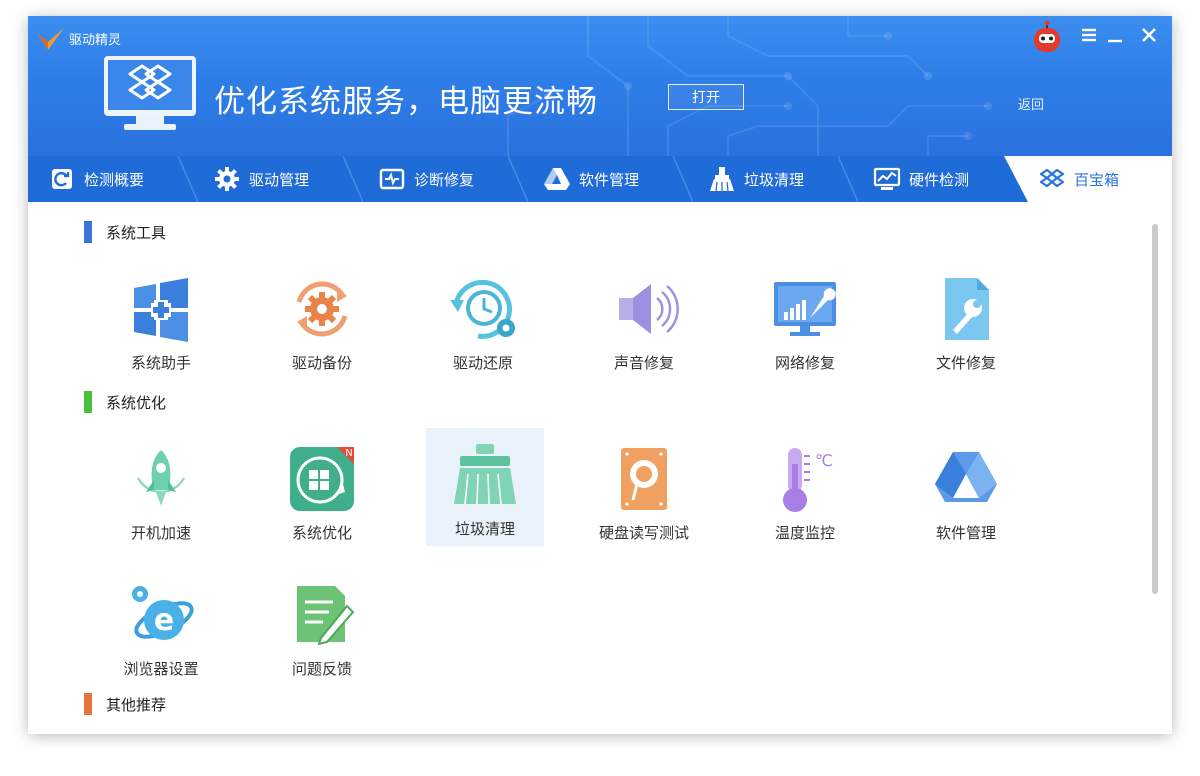 This screenshot has width=1200, height=776. I want to click on note-pencil-icon, so click(326, 616).